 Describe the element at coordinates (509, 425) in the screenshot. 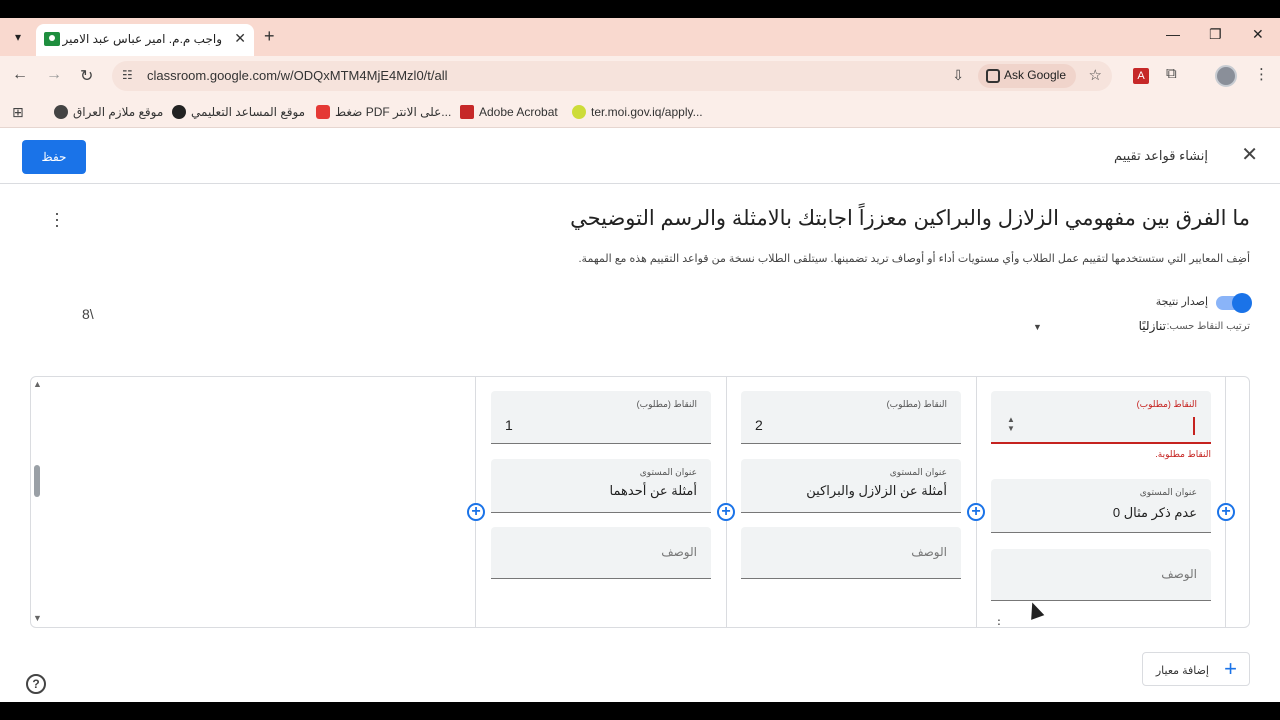

I see `points-value: 1` at that location.